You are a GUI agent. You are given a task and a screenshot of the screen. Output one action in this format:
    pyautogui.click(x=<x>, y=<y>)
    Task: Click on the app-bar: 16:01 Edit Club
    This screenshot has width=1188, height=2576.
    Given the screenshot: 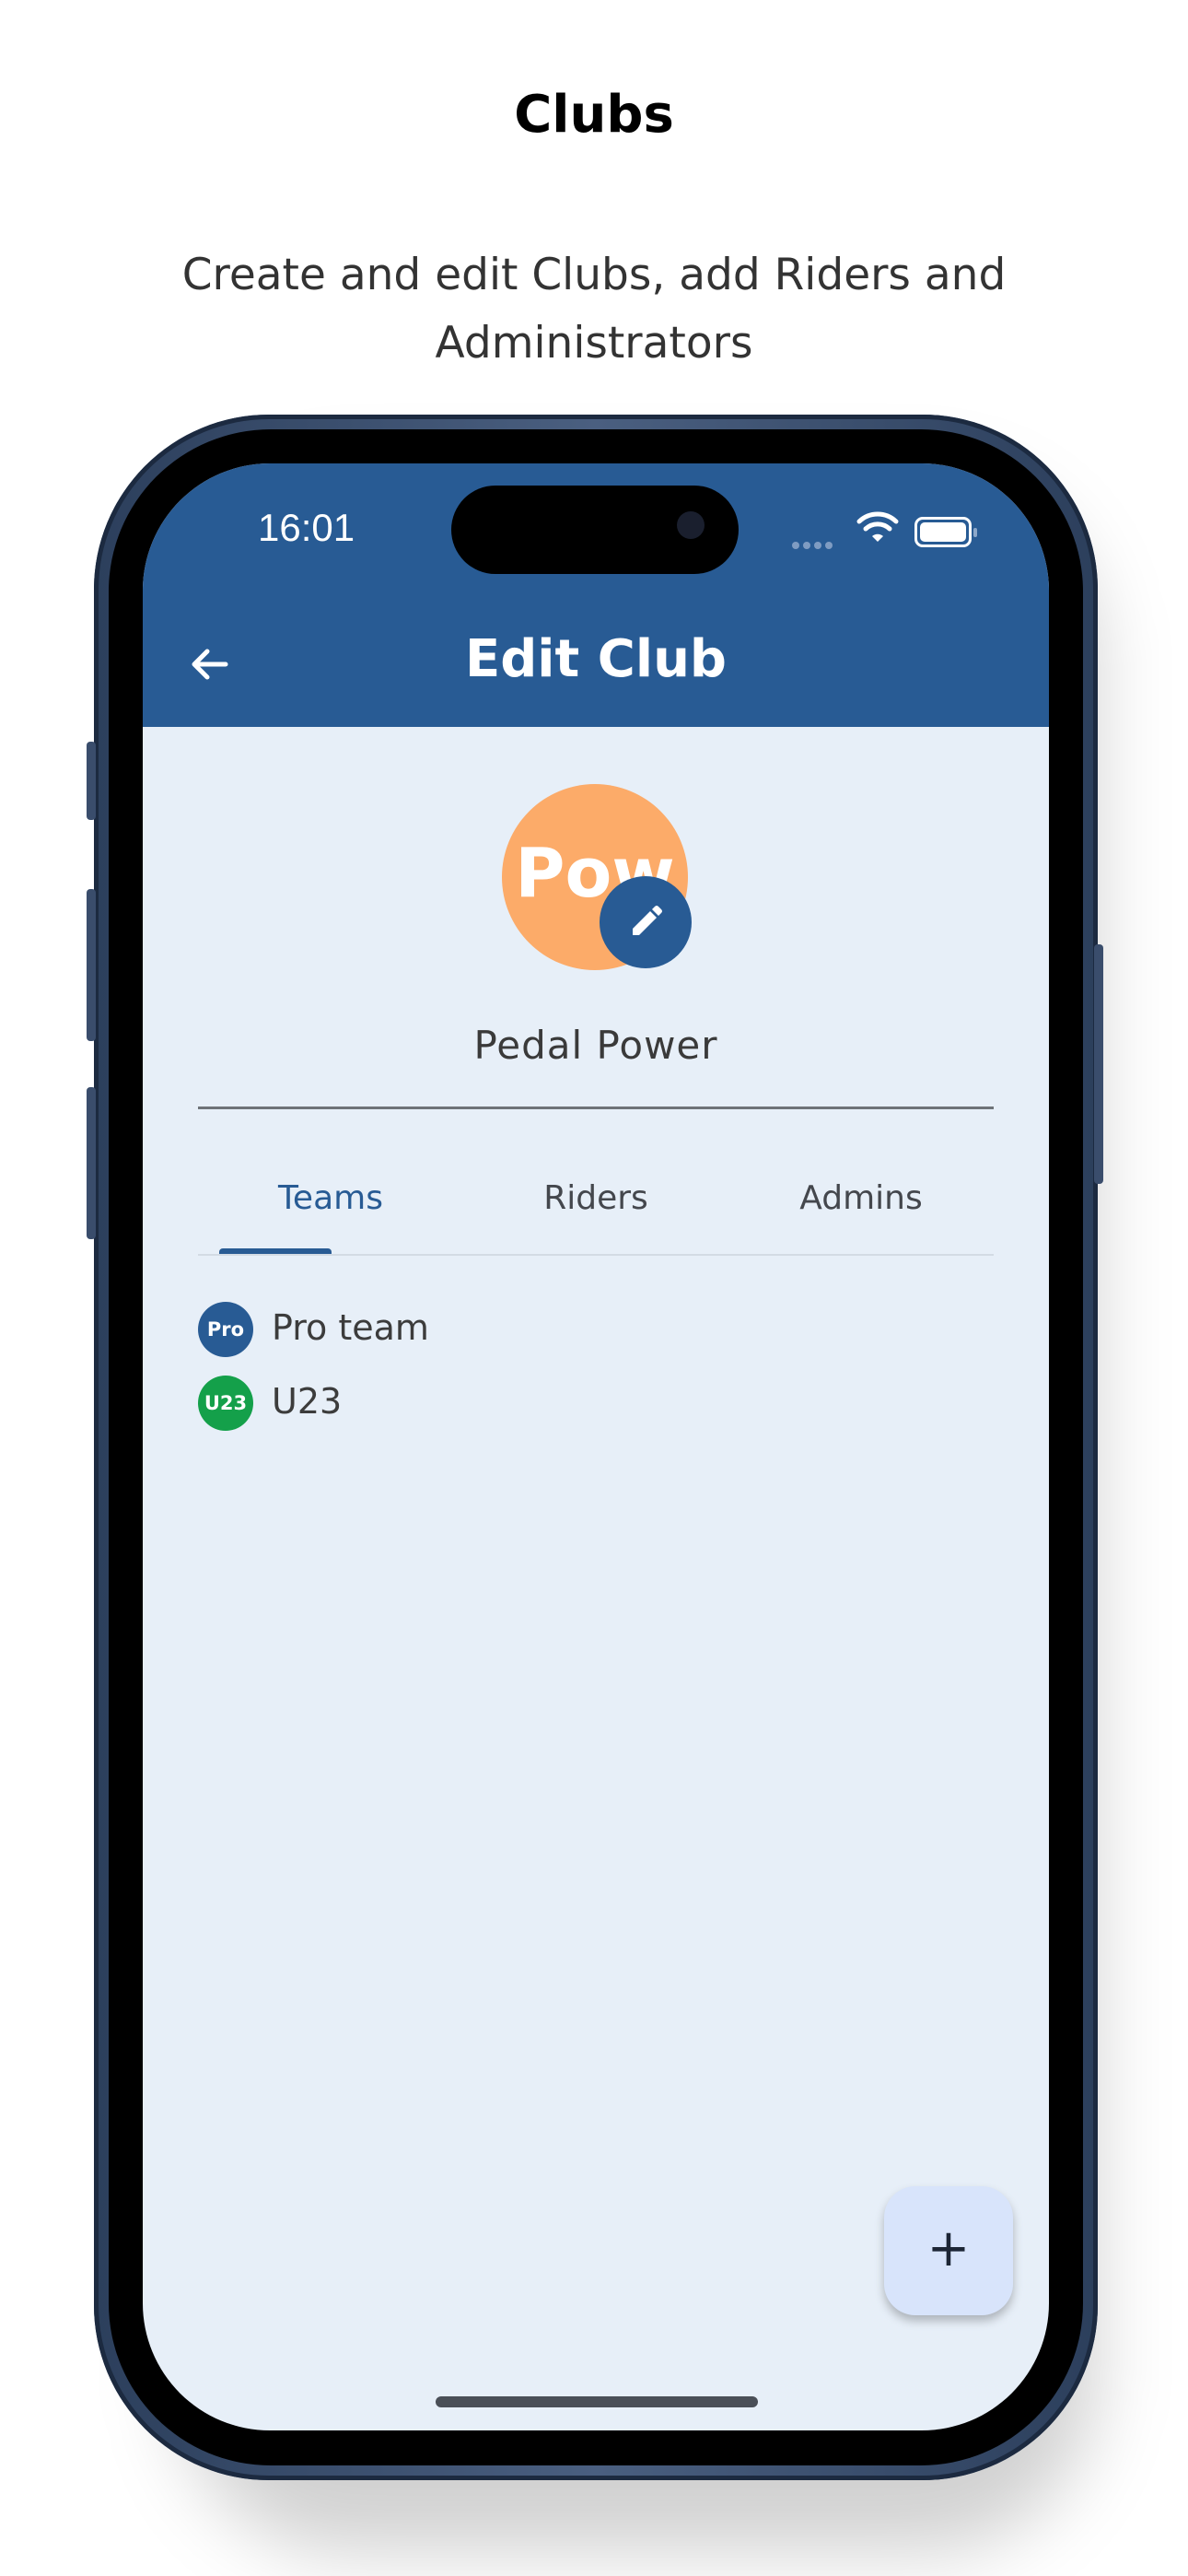 What is the action you would take?
    pyautogui.click(x=596, y=595)
    